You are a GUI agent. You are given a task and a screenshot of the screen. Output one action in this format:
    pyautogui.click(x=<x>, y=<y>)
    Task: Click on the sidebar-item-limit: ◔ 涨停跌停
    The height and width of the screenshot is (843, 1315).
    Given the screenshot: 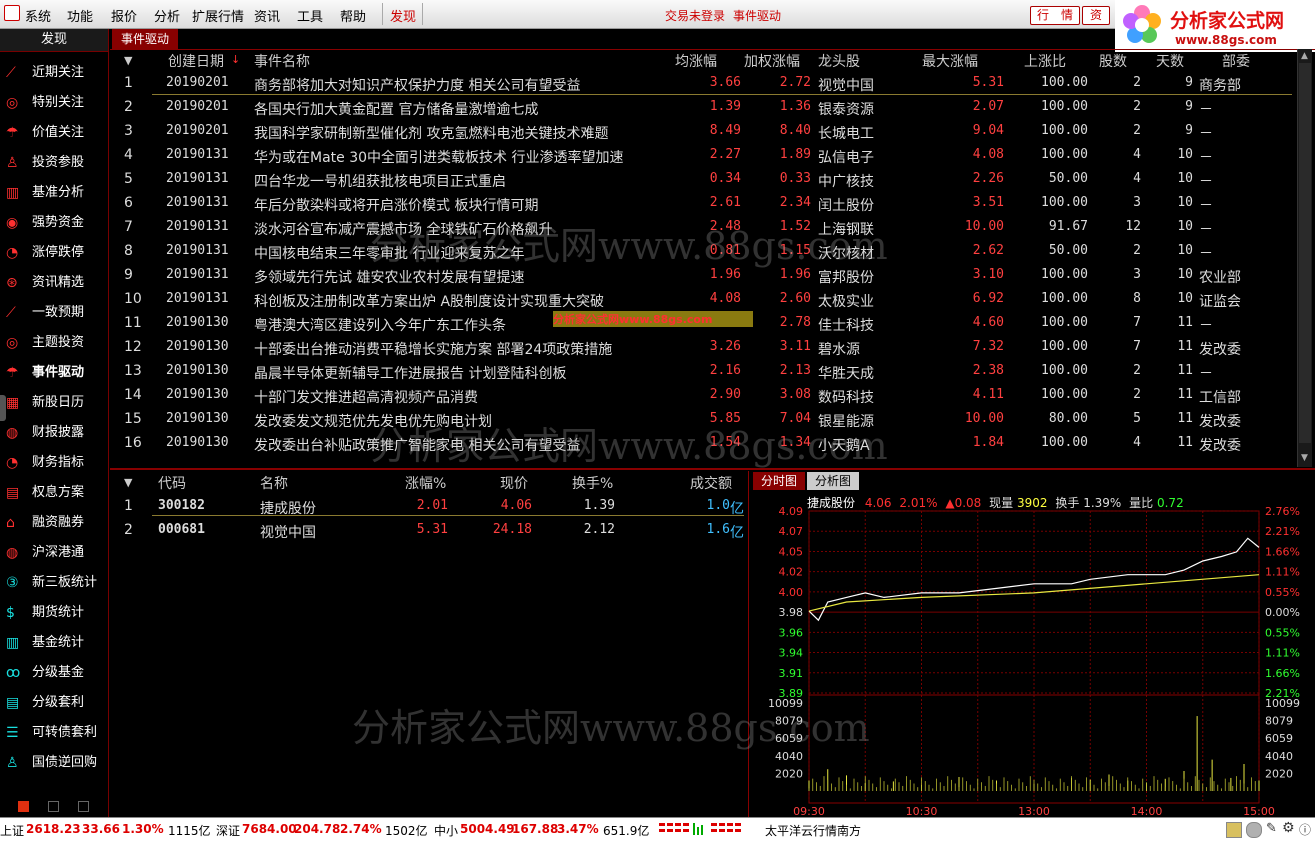 What is the action you would take?
    pyautogui.click(x=56, y=253)
    